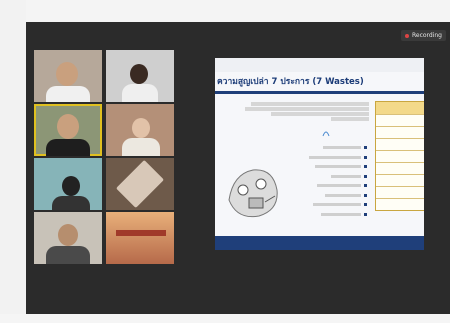 This screenshot has width=450, height=323. I want to click on recording-badge: Recording, so click(423, 35).